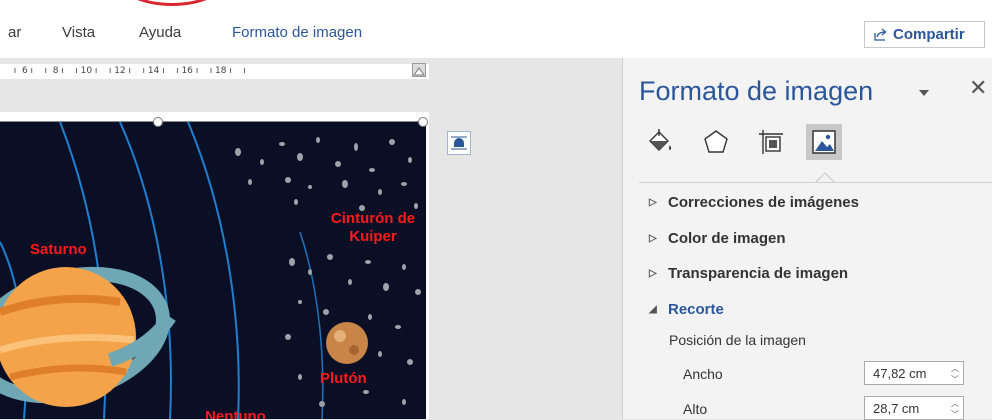 The height and width of the screenshot is (420, 992). I want to click on tab-partial: ar, so click(14, 32).